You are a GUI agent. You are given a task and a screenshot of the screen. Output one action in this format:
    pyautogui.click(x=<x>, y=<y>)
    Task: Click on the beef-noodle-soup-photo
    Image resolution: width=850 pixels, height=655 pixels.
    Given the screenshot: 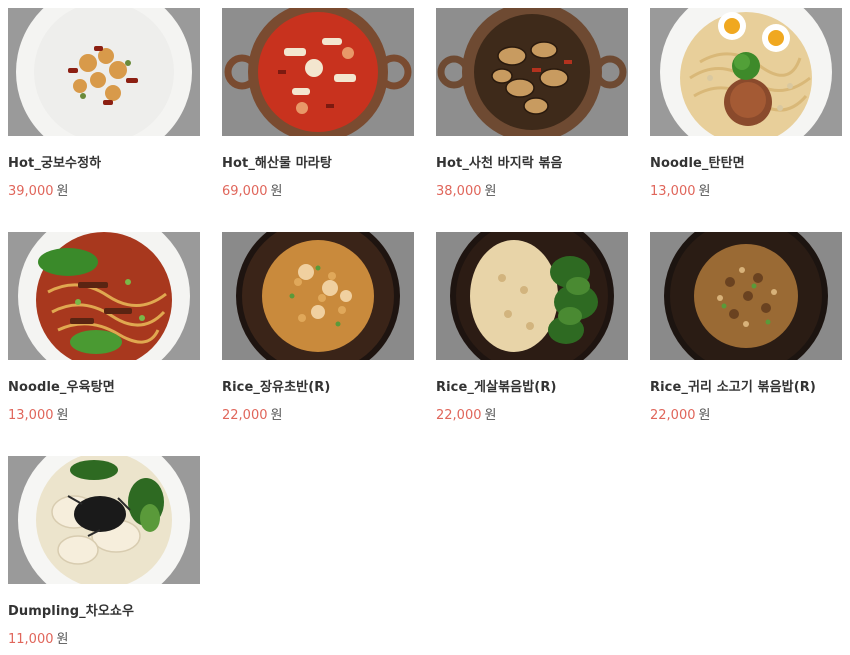 What is the action you would take?
    pyautogui.click(x=104, y=296)
    